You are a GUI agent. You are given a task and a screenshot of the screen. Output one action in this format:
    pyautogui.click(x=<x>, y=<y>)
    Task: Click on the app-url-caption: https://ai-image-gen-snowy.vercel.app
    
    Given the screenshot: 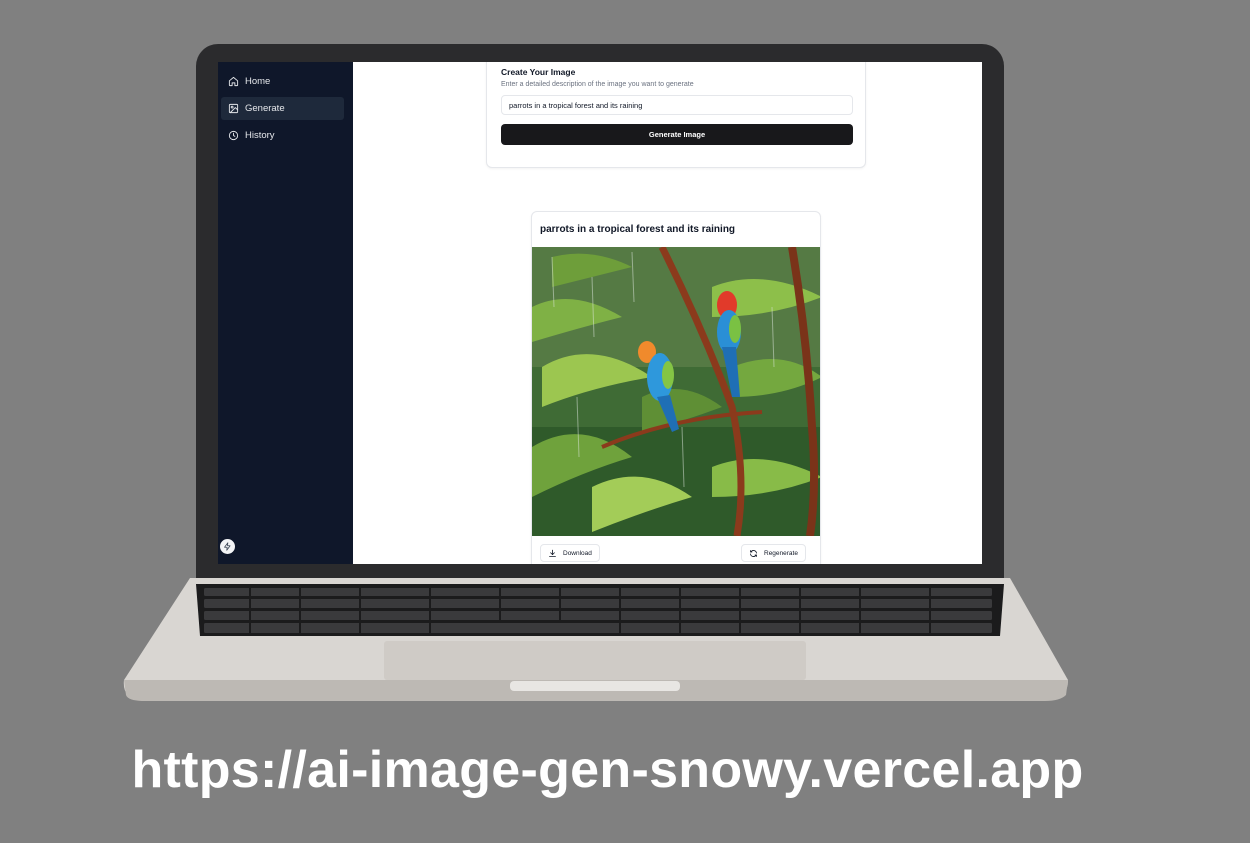 What is the action you would take?
    pyautogui.click(x=607, y=770)
    